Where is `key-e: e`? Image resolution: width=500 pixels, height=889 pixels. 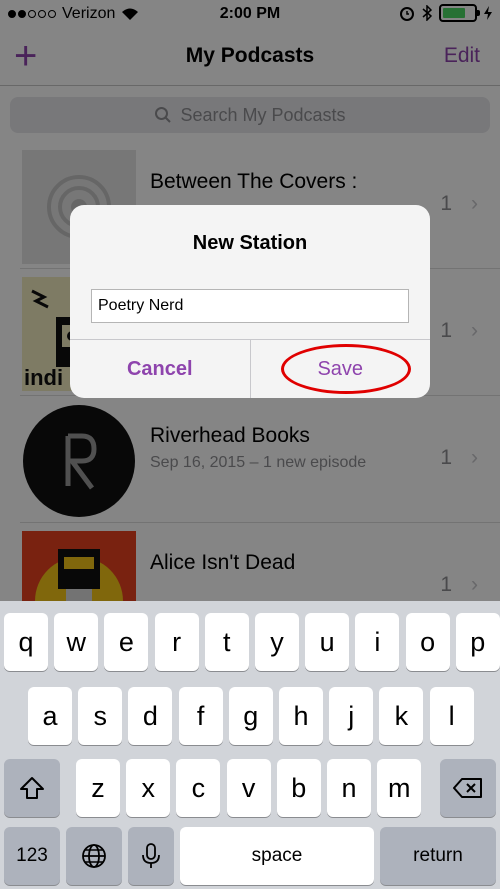
key-e: e is located at coordinates (126, 642).